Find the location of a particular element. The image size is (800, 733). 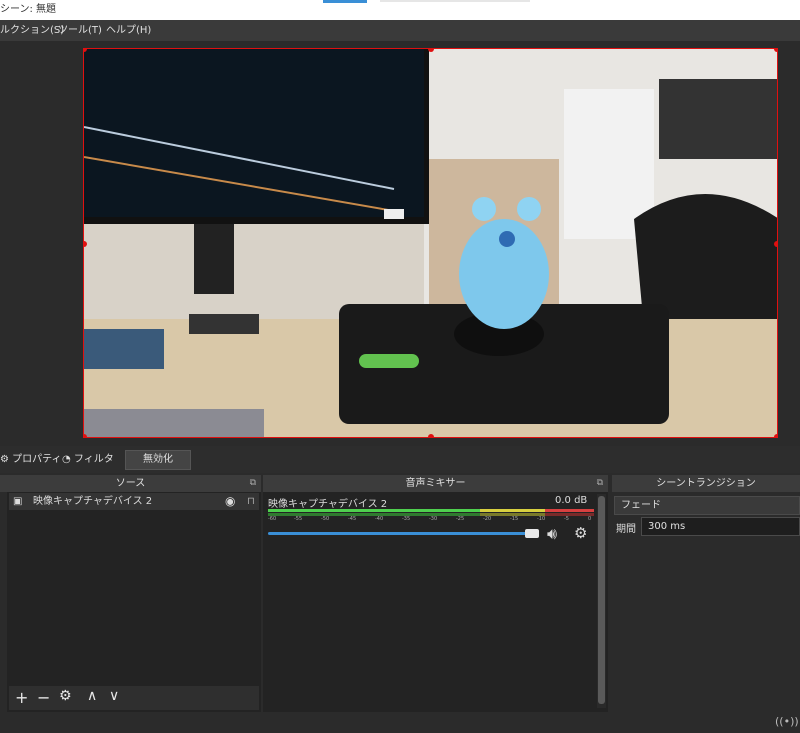

mixer-level-db: 0.0 dB is located at coordinates (571, 500).